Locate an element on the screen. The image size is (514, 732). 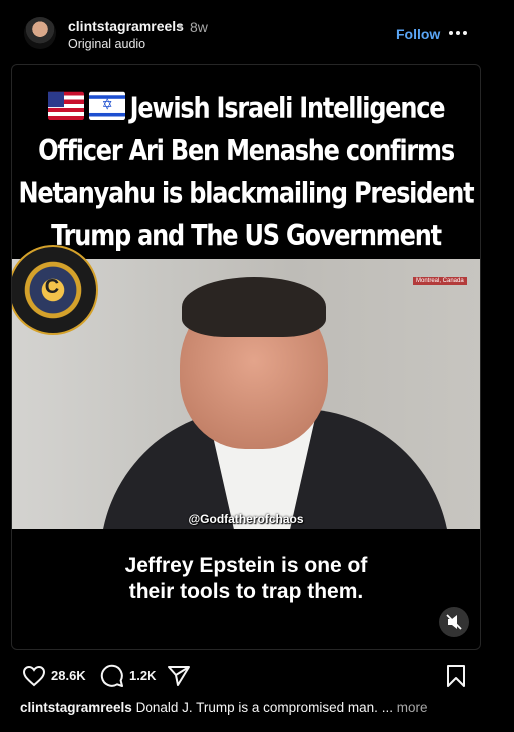
us-flag-icon is located at coordinates (65, 106).